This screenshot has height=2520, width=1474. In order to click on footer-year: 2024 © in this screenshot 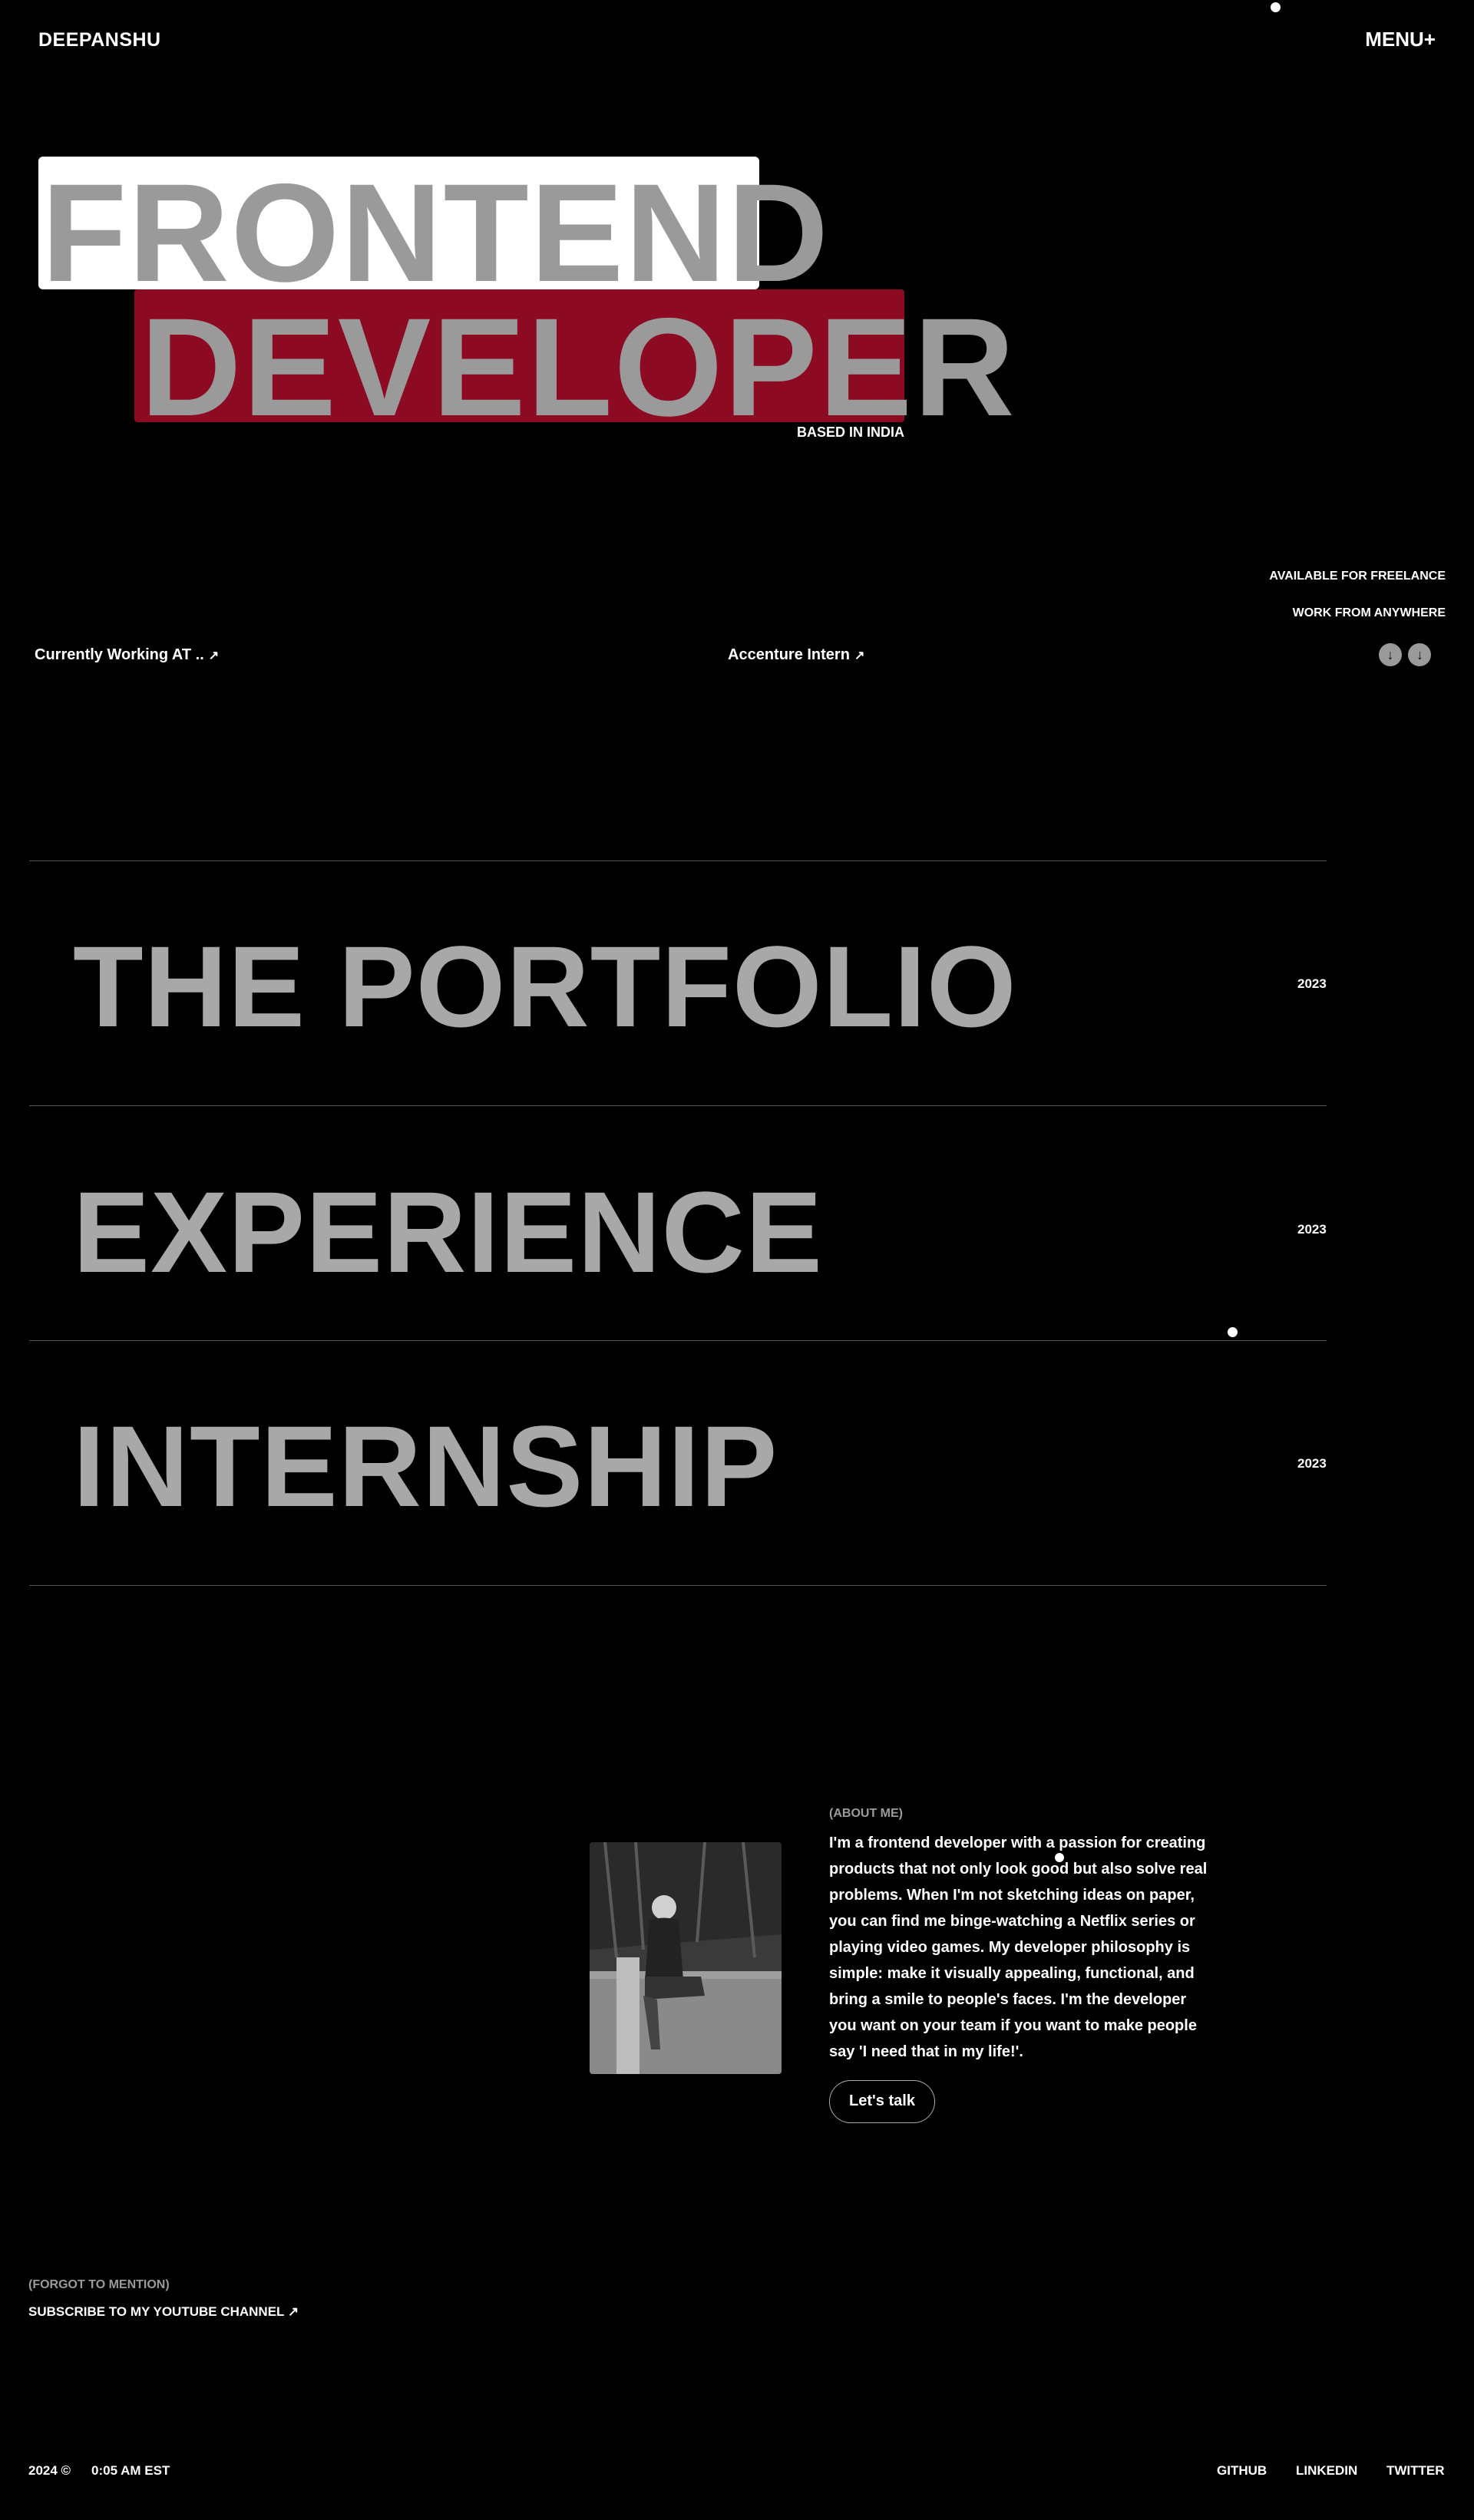, I will do `click(50, 2471)`.